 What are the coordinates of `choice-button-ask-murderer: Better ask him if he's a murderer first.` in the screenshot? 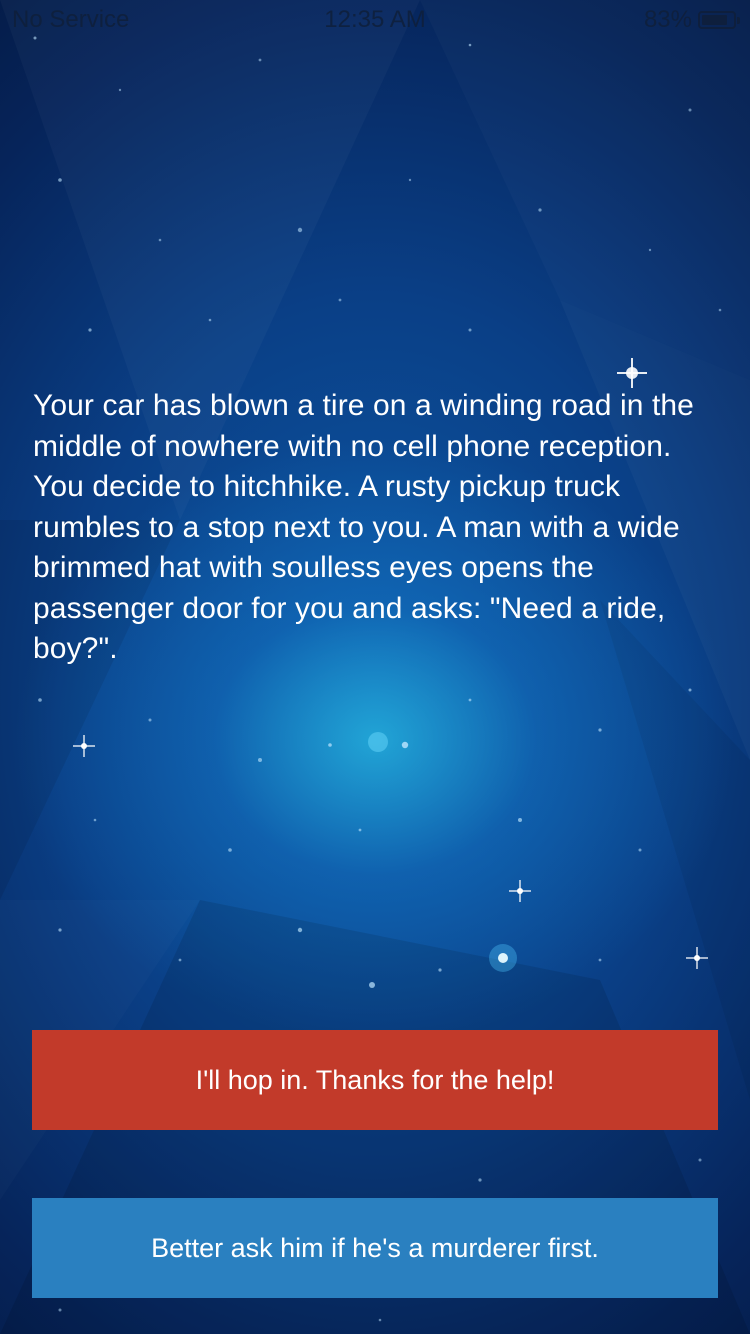 It's located at (375, 1248).